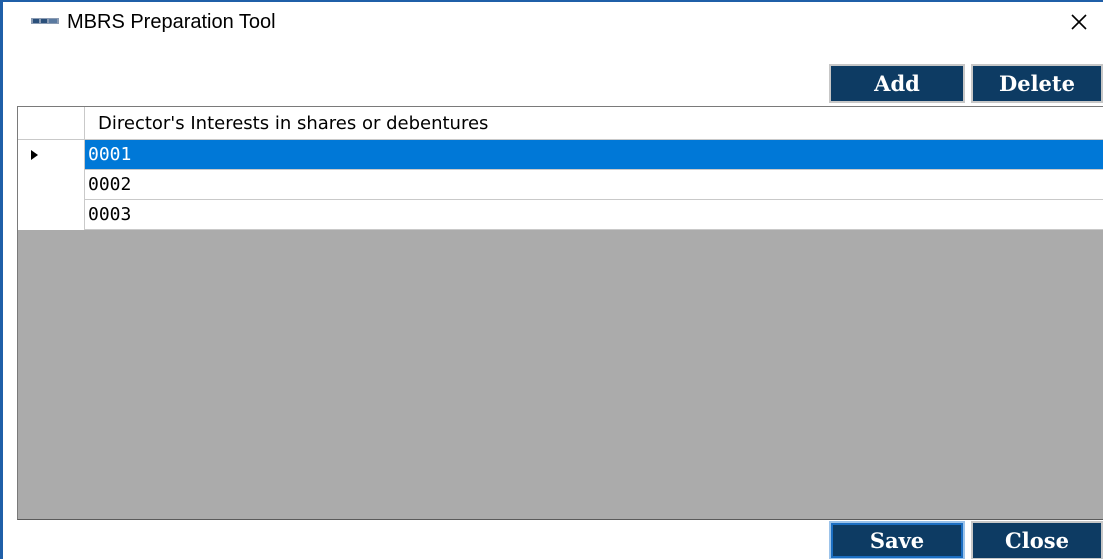  Describe the element at coordinates (45, 21) in the screenshot. I see `app-logo-icon` at that location.